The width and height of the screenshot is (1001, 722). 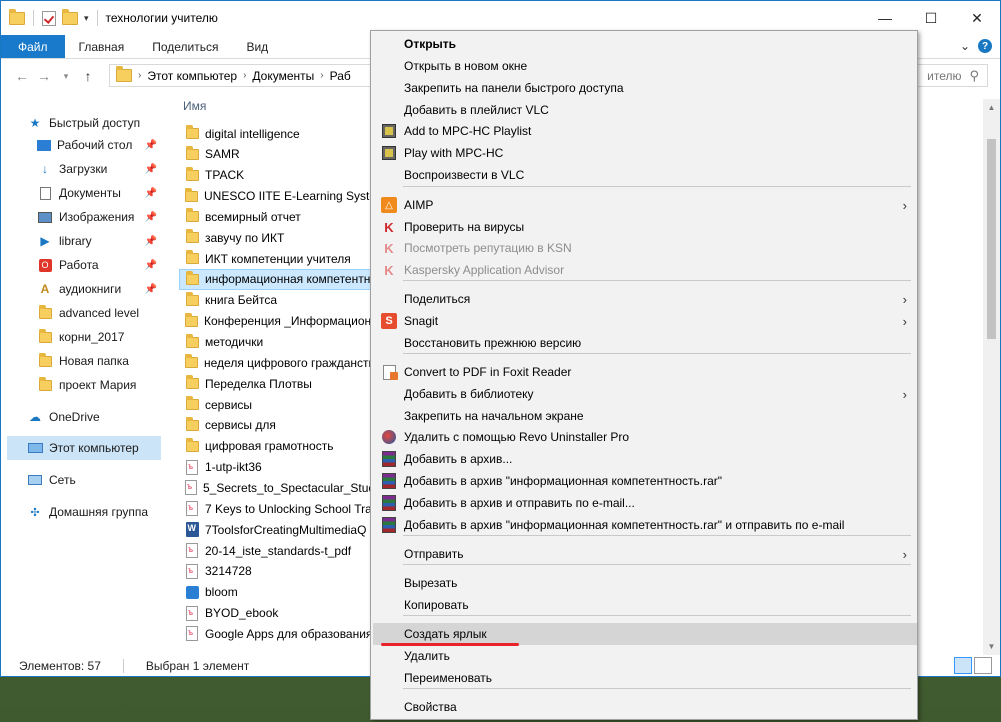 What do you see at coordinates (279, 404) in the screenshot?
I see `file-row: сервисы` at bounding box center [279, 404].